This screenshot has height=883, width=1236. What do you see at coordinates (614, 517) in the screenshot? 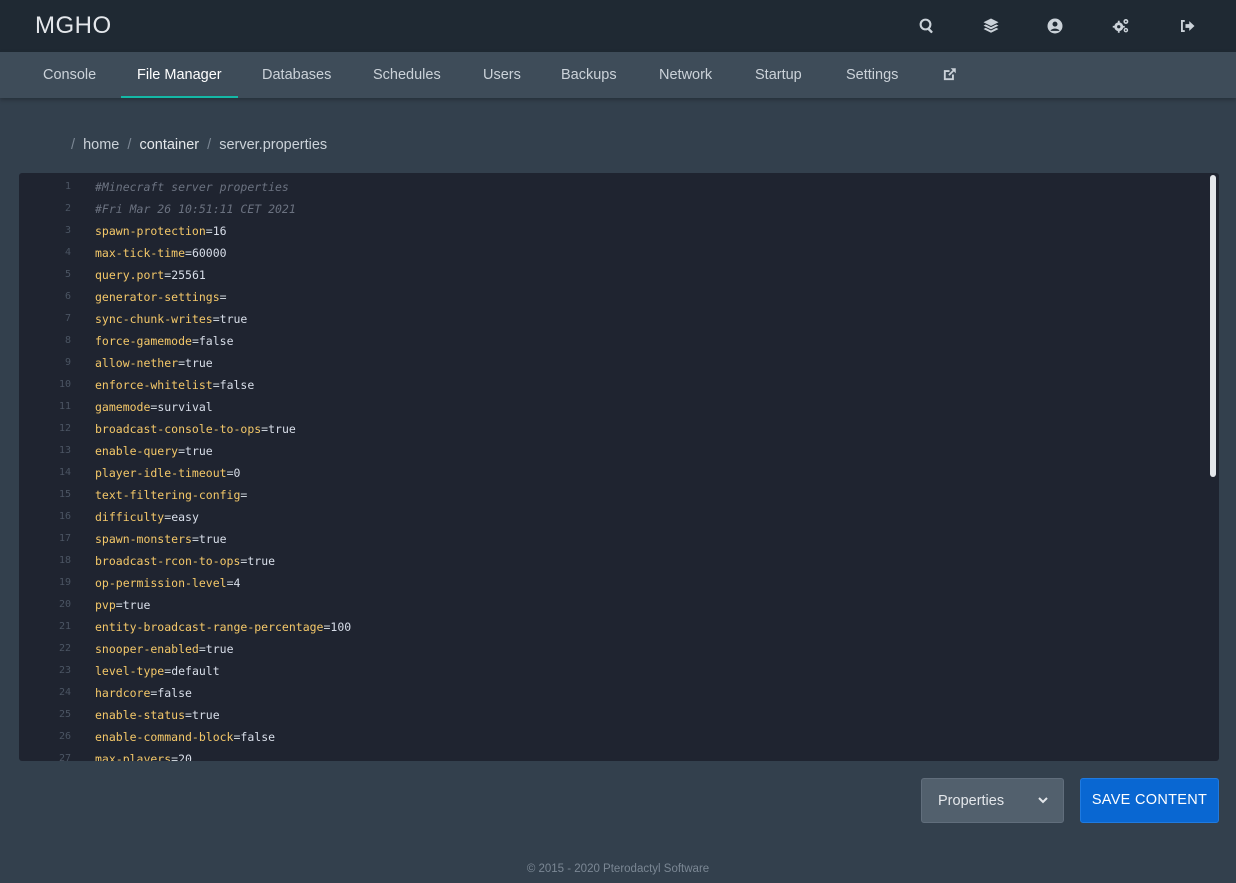
I see `code-line: 16 difficulty=easy` at bounding box center [614, 517].